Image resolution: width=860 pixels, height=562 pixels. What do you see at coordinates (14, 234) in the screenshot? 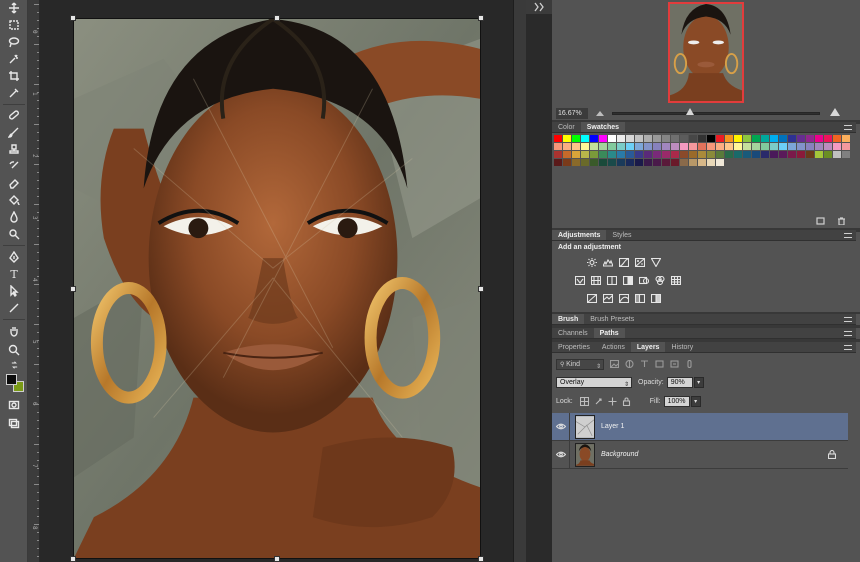
I see `dodge-icon` at bounding box center [14, 234].